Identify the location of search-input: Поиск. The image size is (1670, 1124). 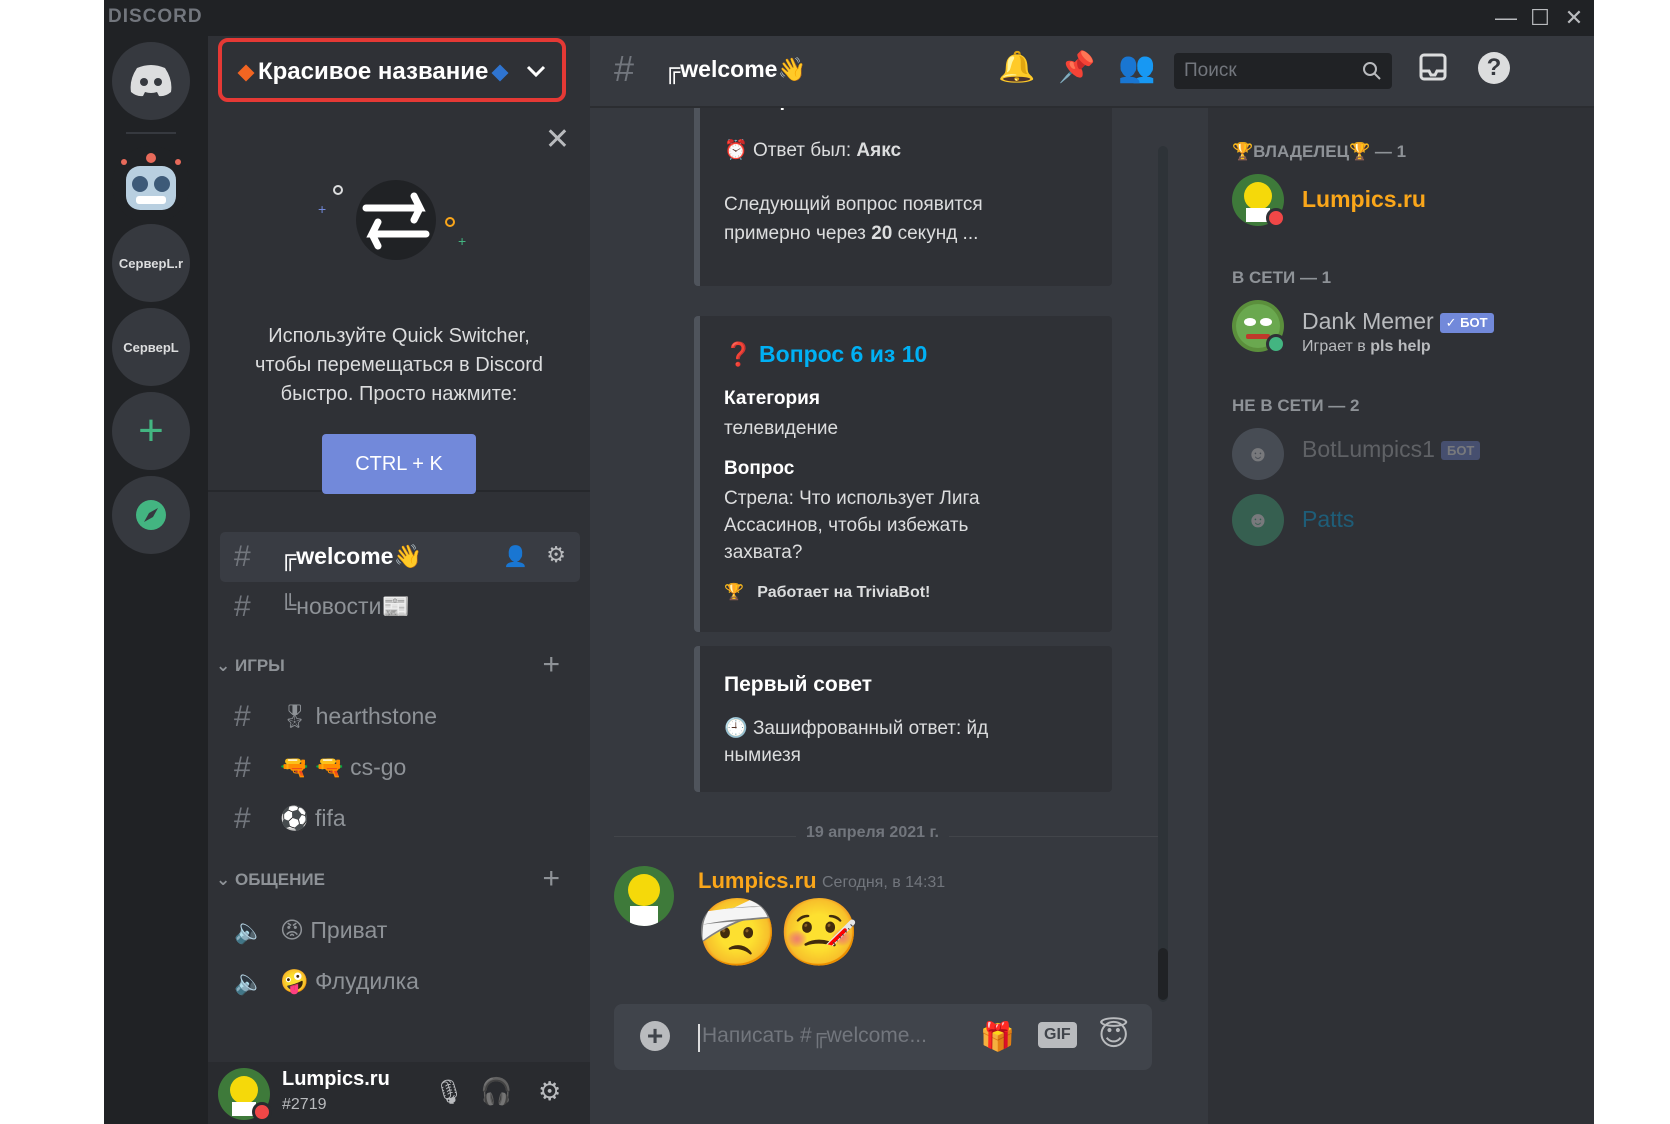
(1210, 71).